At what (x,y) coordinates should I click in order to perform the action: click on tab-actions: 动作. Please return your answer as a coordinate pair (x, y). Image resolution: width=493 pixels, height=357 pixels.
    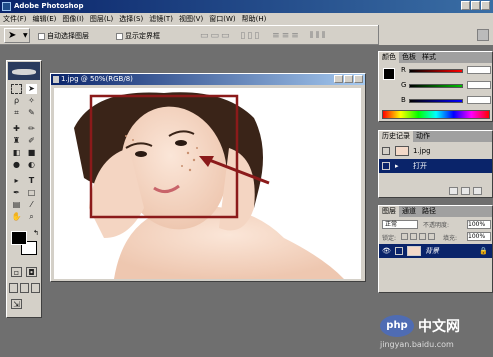
    Looking at the image, I should click on (423, 136).